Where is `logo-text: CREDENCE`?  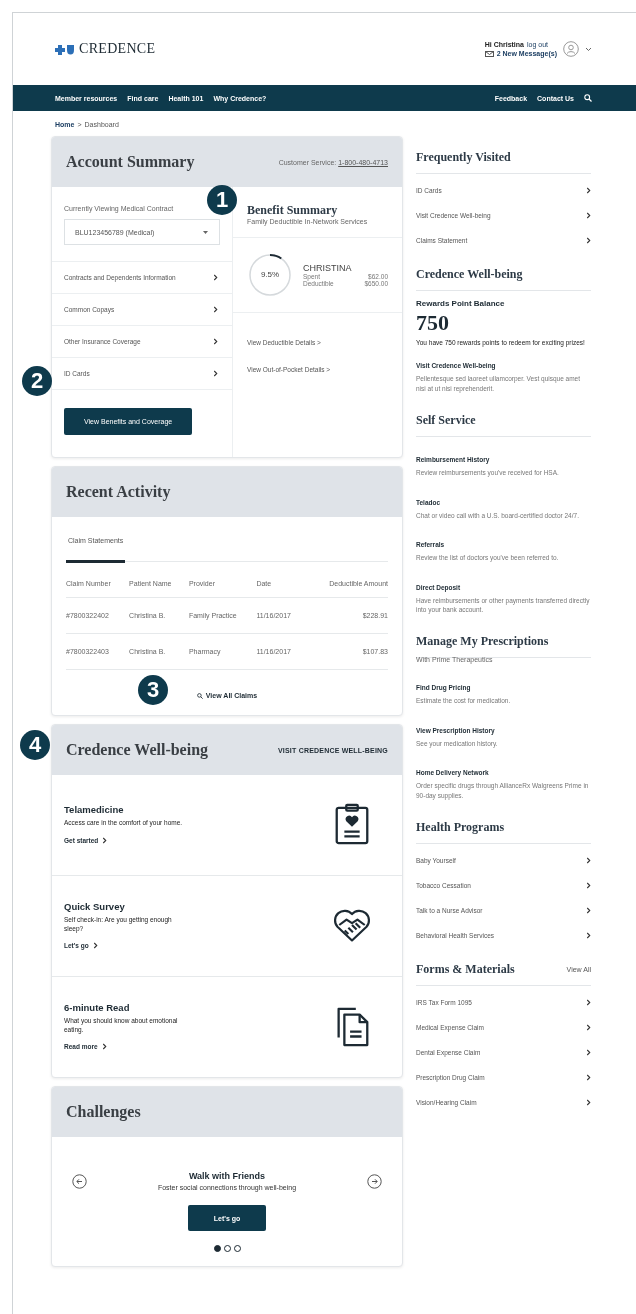
logo-text: CREDENCE is located at coordinates (117, 49).